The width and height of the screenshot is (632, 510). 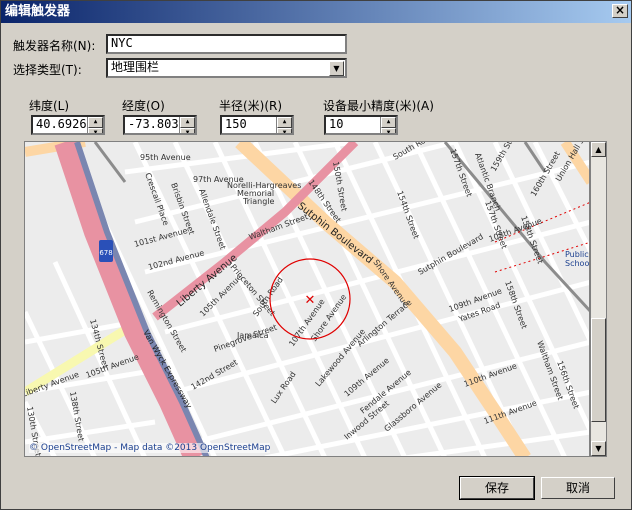 I want to click on save-button: 保存, so click(x=497, y=488).